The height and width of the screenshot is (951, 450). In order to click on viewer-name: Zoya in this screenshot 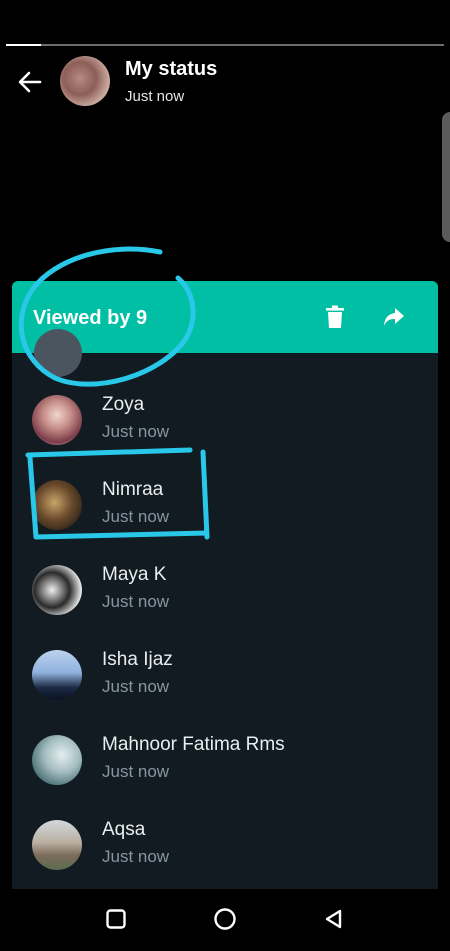, I will do `click(123, 404)`.